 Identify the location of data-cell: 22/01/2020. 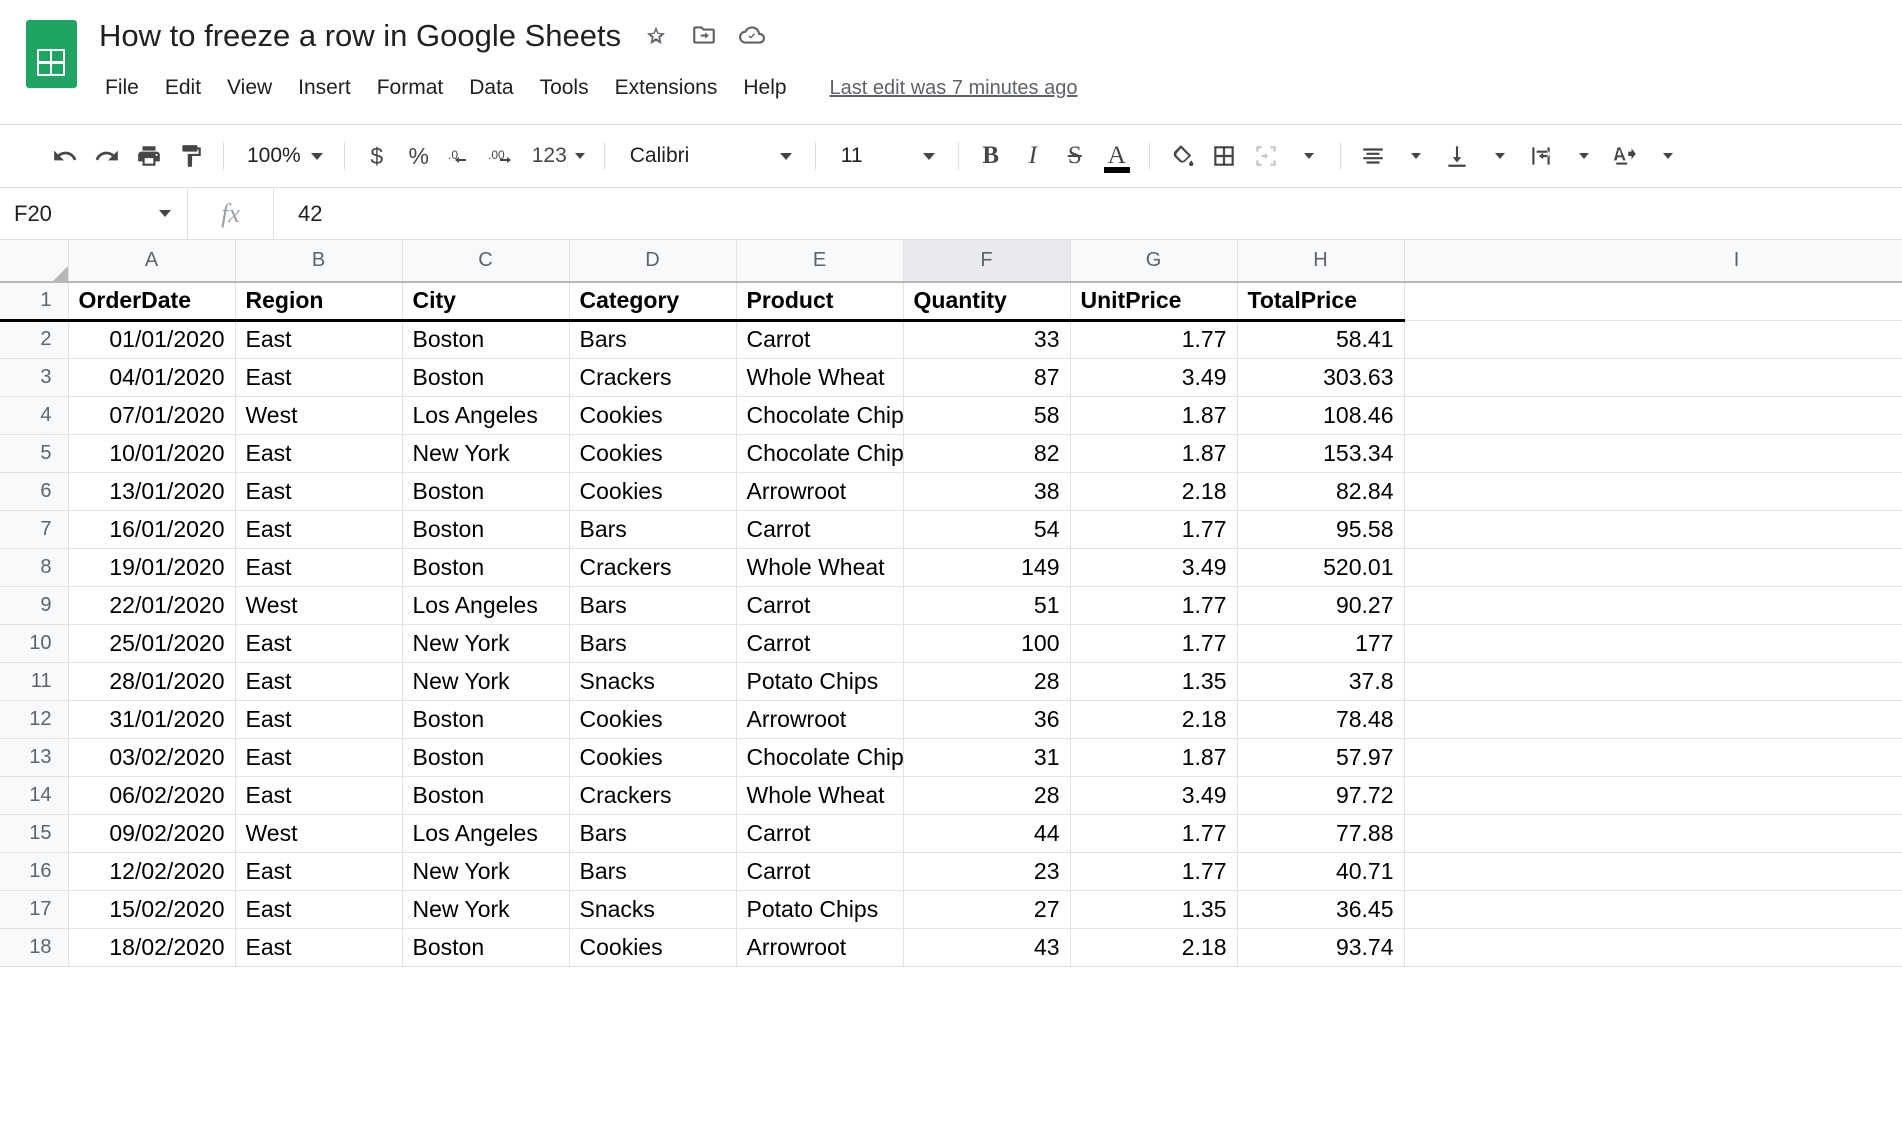
(152, 605).